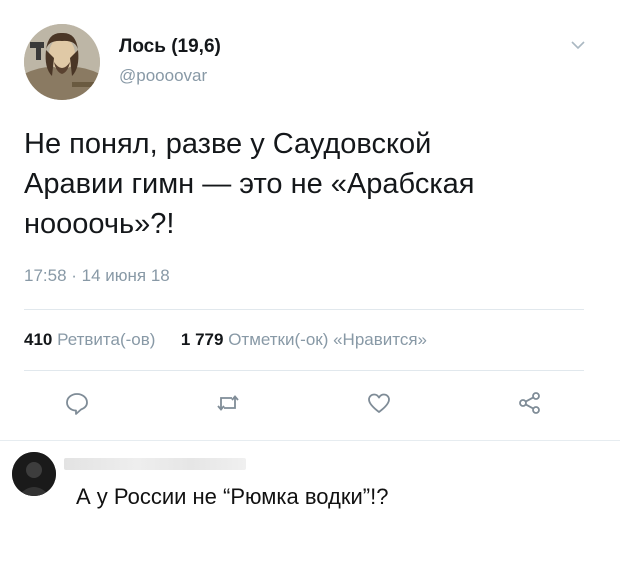 The height and width of the screenshot is (565, 620). Describe the element at coordinates (232, 496) in the screenshot. I see `comment-text: А у России не “Рюмка водки”!?` at that location.